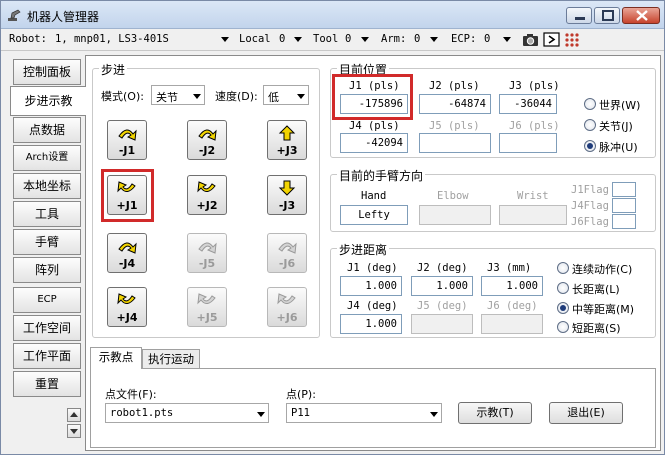  Describe the element at coordinates (590, 222) in the screenshot. I see `j6flag-label: J6Flag` at that location.